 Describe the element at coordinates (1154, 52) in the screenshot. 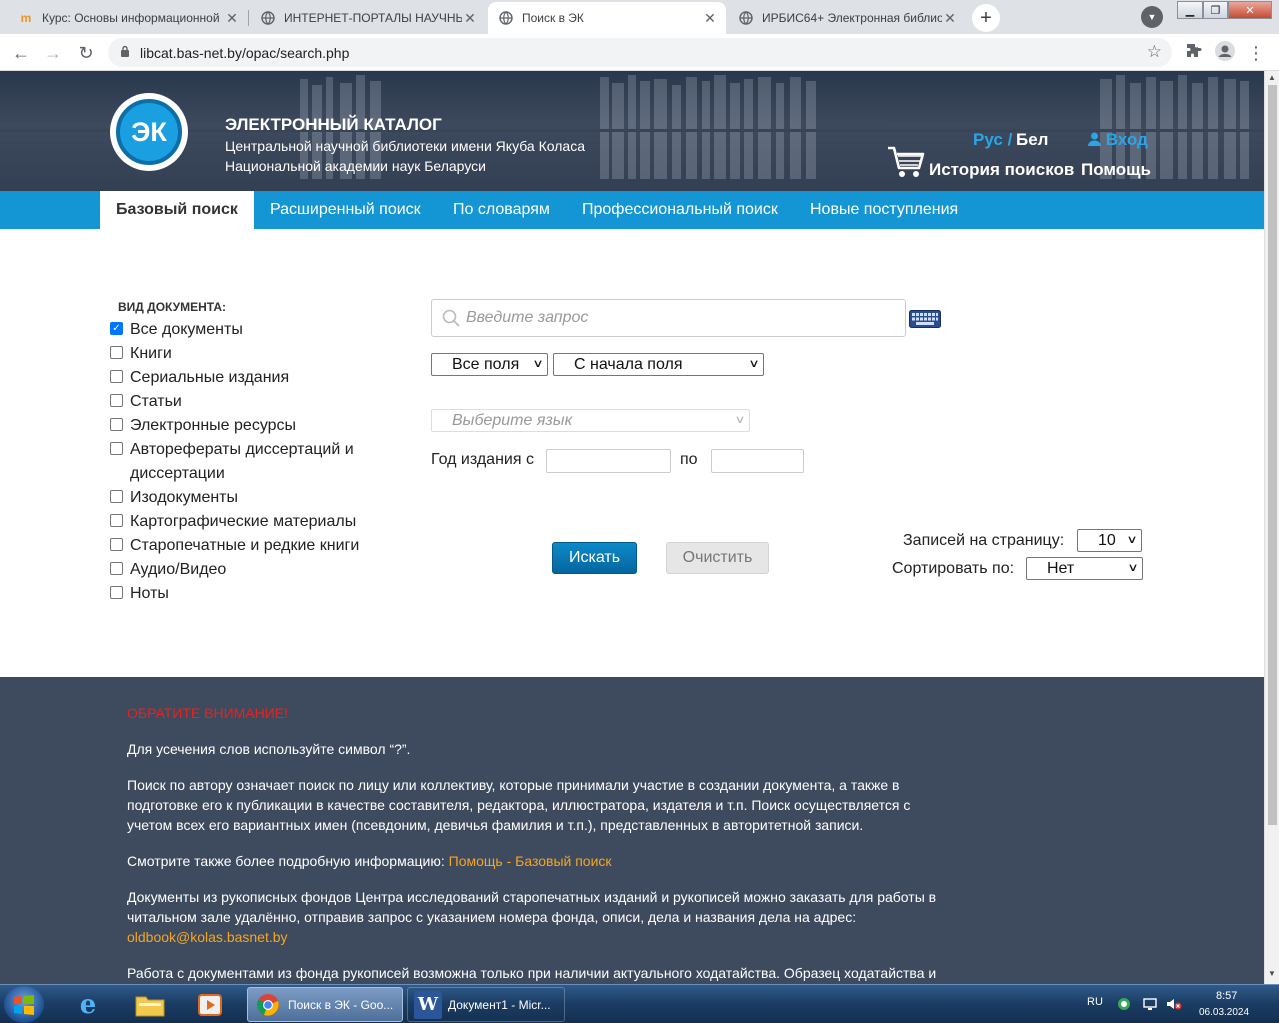

I see `bookmark-star-icon: ☆` at that location.